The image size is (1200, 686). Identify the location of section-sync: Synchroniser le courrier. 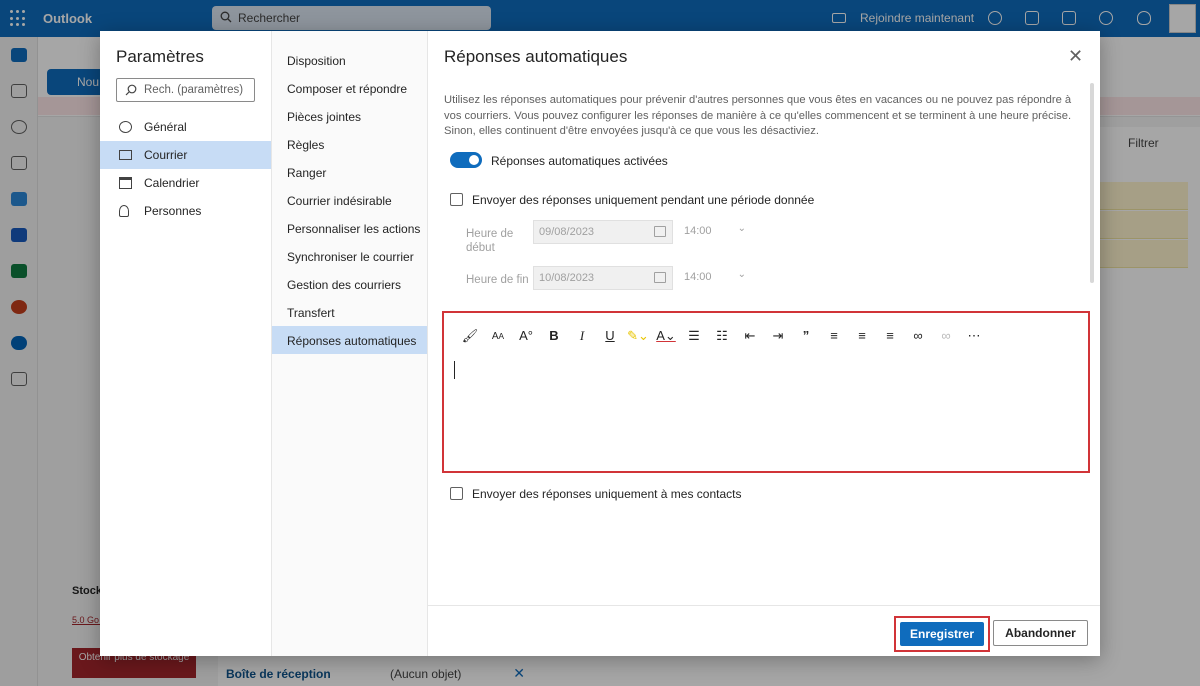
(349, 256).